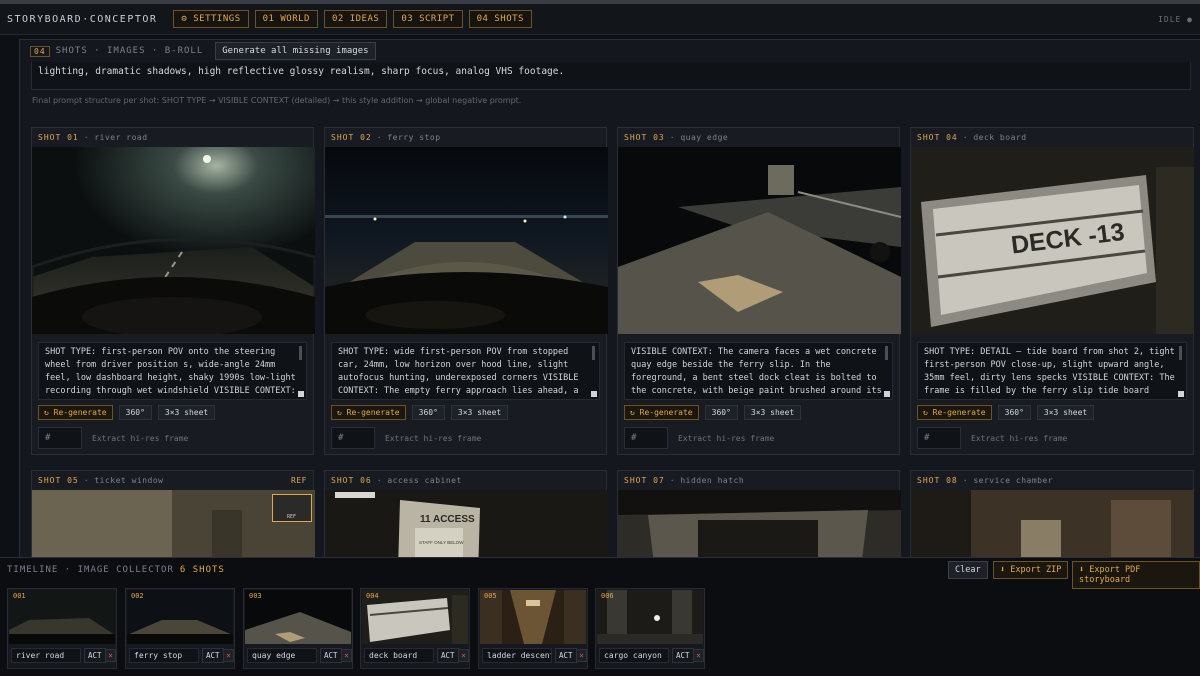 The height and width of the screenshot is (676, 1200). What do you see at coordinates (164, 655) in the screenshot?
I see `timeline-item-name-field: ferry stop` at bounding box center [164, 655].